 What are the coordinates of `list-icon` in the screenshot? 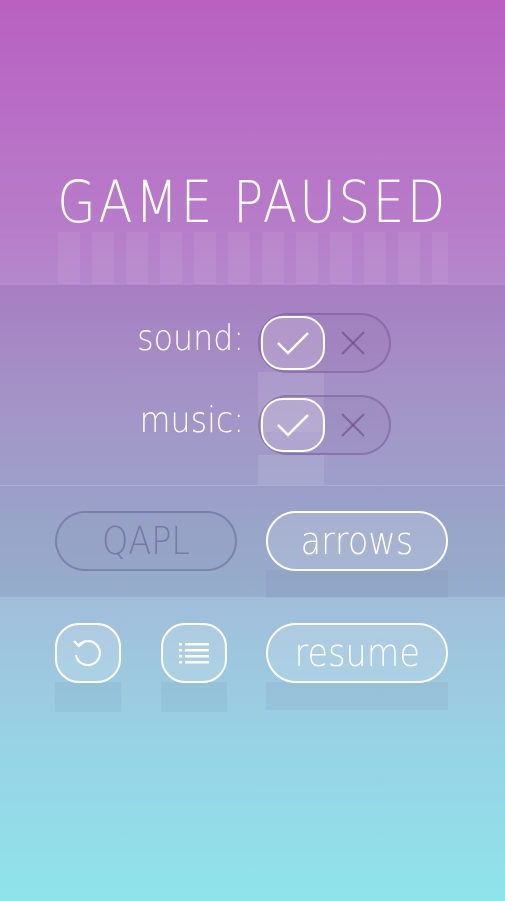 It's located at (194, 653).